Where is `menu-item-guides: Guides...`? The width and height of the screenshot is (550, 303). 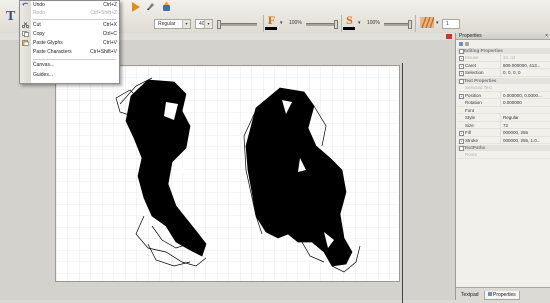
menu-item-guides: Guides... is located at coordinates (75, 75).